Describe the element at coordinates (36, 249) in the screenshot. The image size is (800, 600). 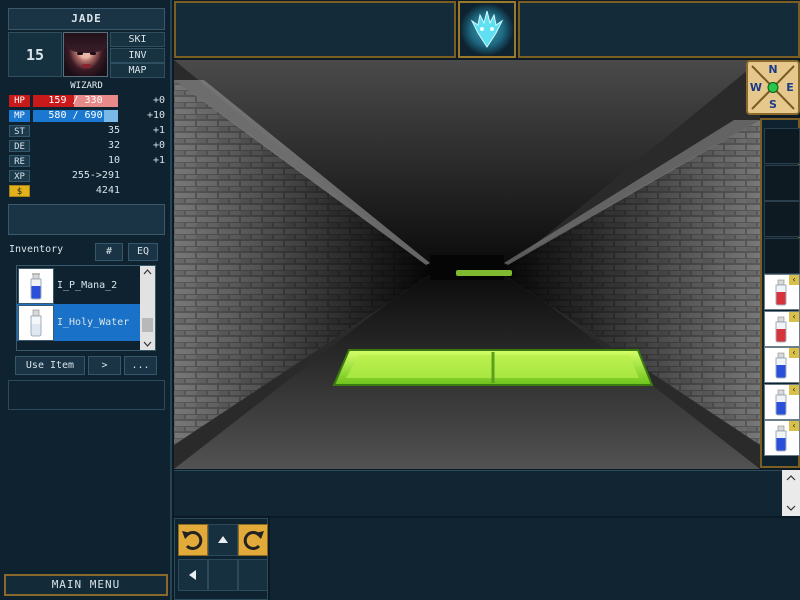
I see `inventory-title: Inventory` at that location.